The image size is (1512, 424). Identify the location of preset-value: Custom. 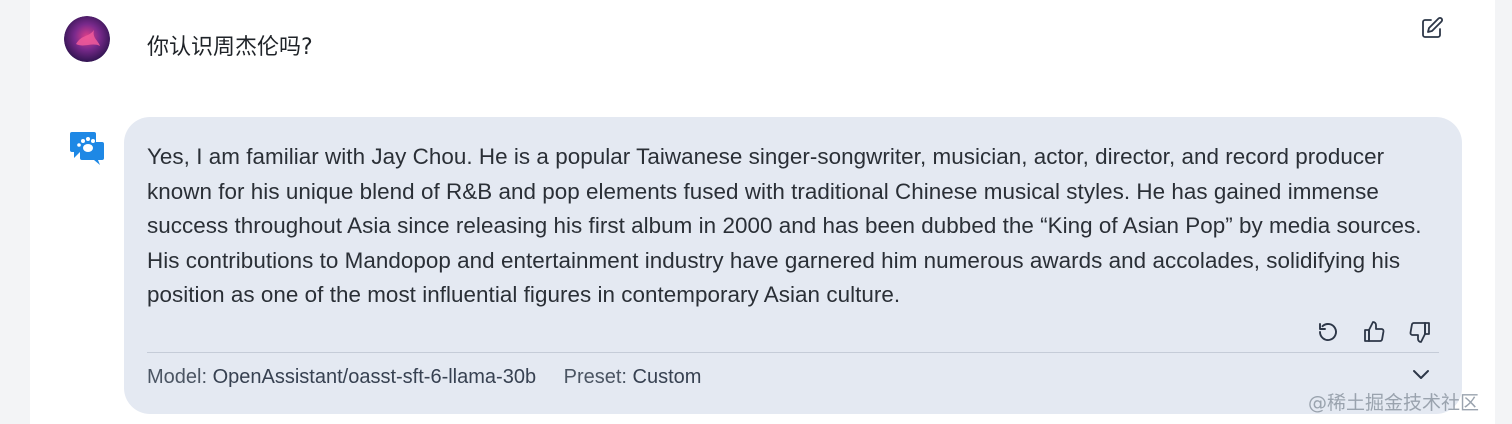
(667, 377).